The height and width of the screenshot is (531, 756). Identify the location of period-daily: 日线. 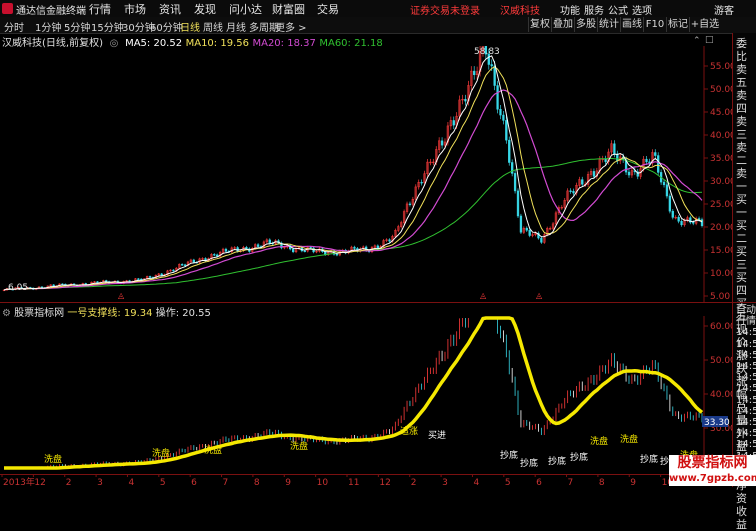
(190, 26).